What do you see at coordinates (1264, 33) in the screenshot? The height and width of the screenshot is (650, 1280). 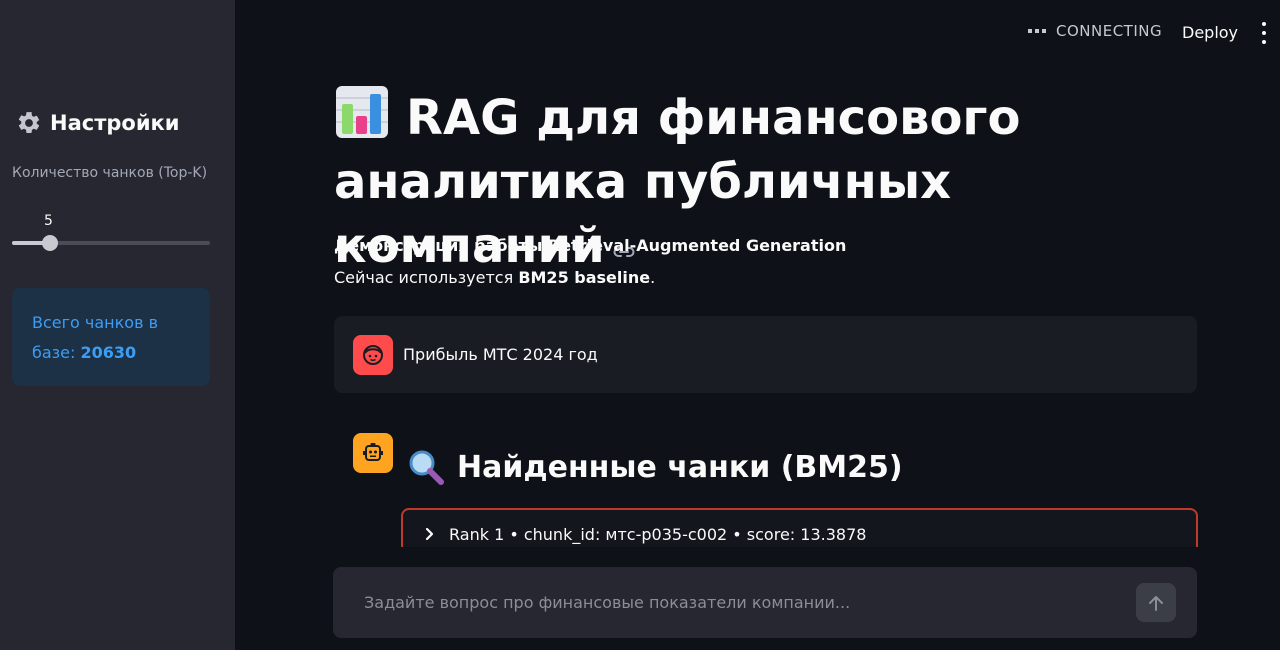 I see `main-menu-icon` at bounding box center [1264, 33].